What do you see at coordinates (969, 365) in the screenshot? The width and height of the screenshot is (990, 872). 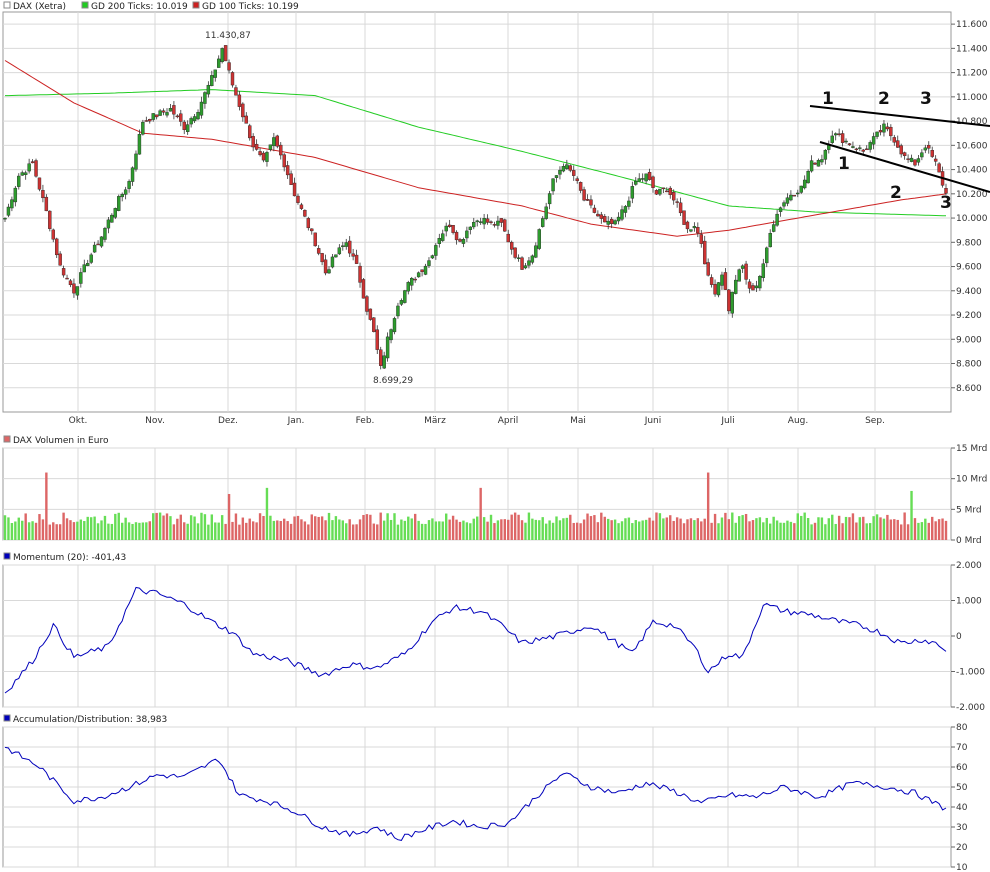 I see `y-tick-label: 8.800` at bounding box center [969, 365].